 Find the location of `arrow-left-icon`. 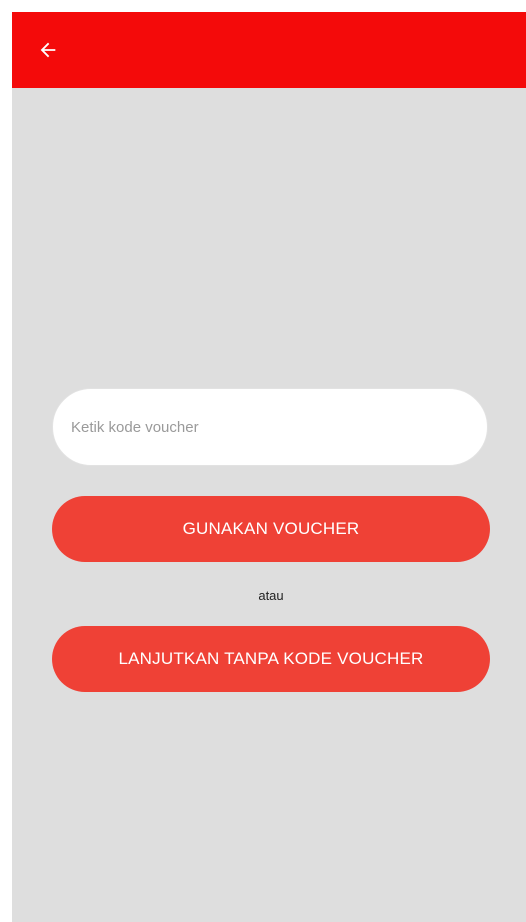

arrow-left-icon is located at coordinates (48, 50).